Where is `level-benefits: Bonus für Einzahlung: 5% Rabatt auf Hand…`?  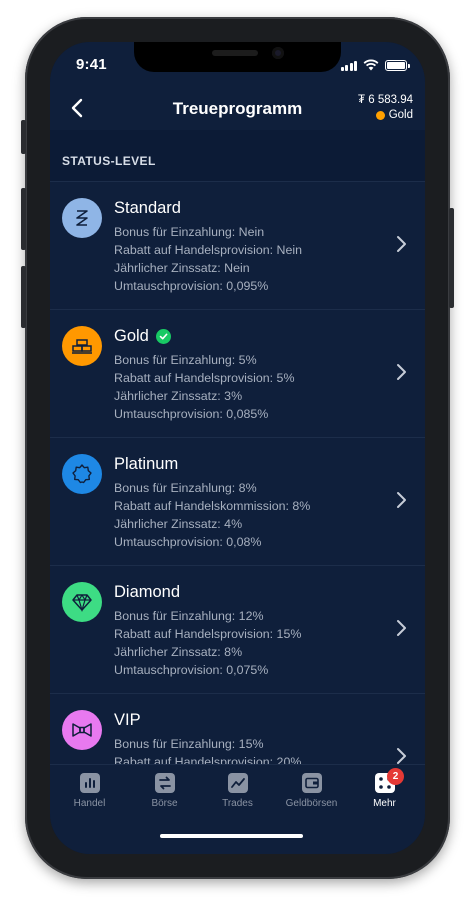
level-benefits: Bonus für Einzahlung: 5% Rabatt auf Hand… is located at coordinates (204, 387).